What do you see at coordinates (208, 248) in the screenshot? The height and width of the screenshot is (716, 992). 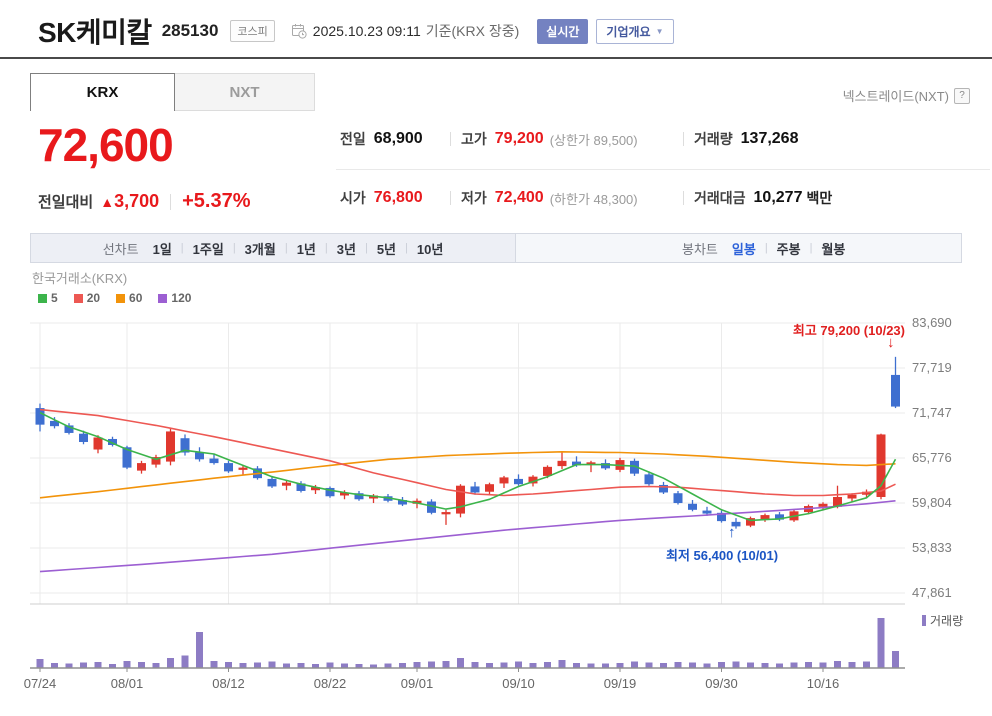 I see `toolbar-period-1: 1주일` at bounding box center [208, 248].